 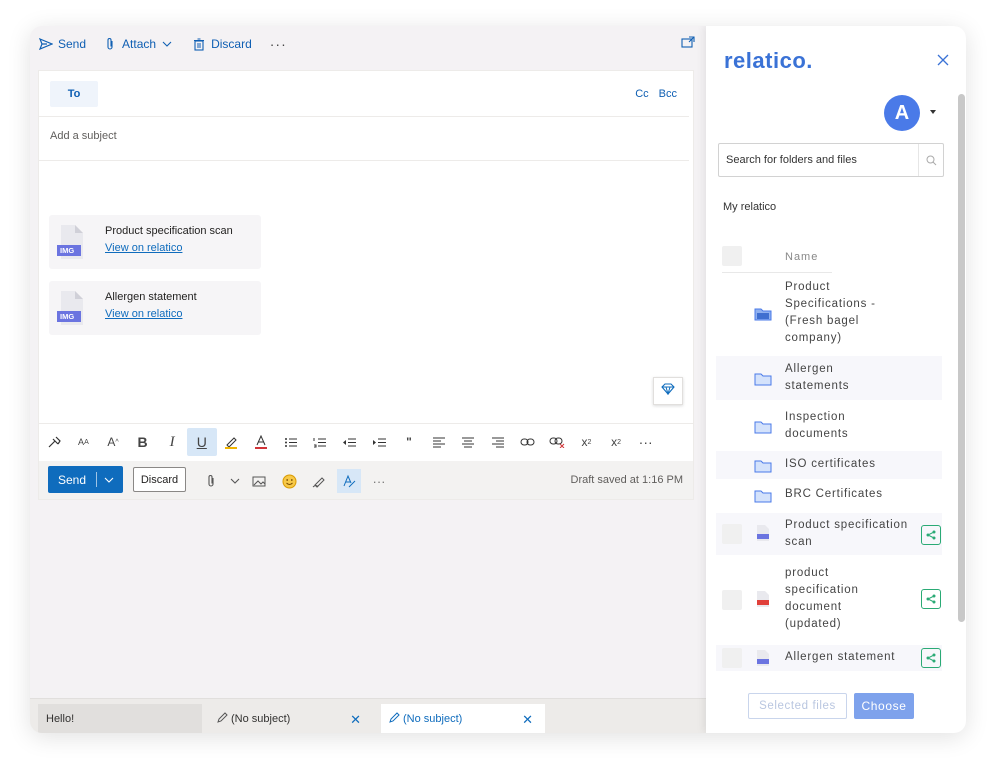 What do you see at coordinates (62, 44) in the screenshot?
I see `send-command: Send` at bounding box center [62, 44].